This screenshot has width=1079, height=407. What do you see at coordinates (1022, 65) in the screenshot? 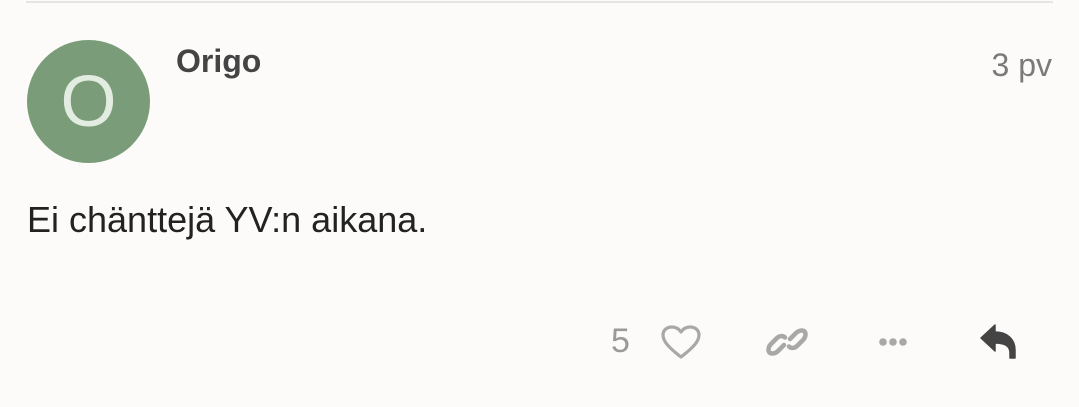
I see `post-date: 3 pv` at bounding box center [1022, 65].